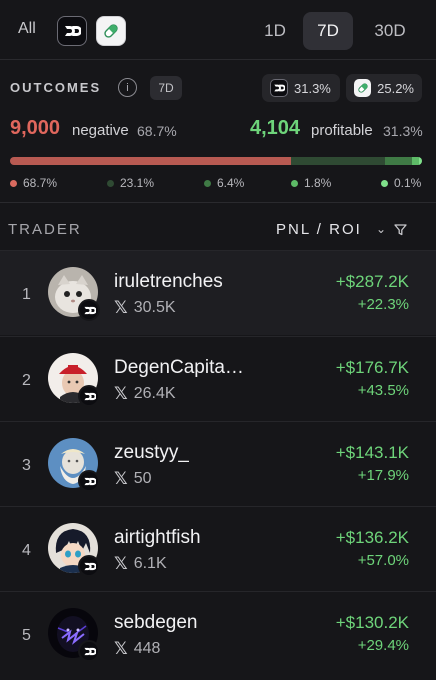 The height and width of the screenshot is (680, 436). What do you see at coordinates (372, 537) in the screenshot?
I see `trader-pnl: +$136.2K` at bounding box center [372, 537].